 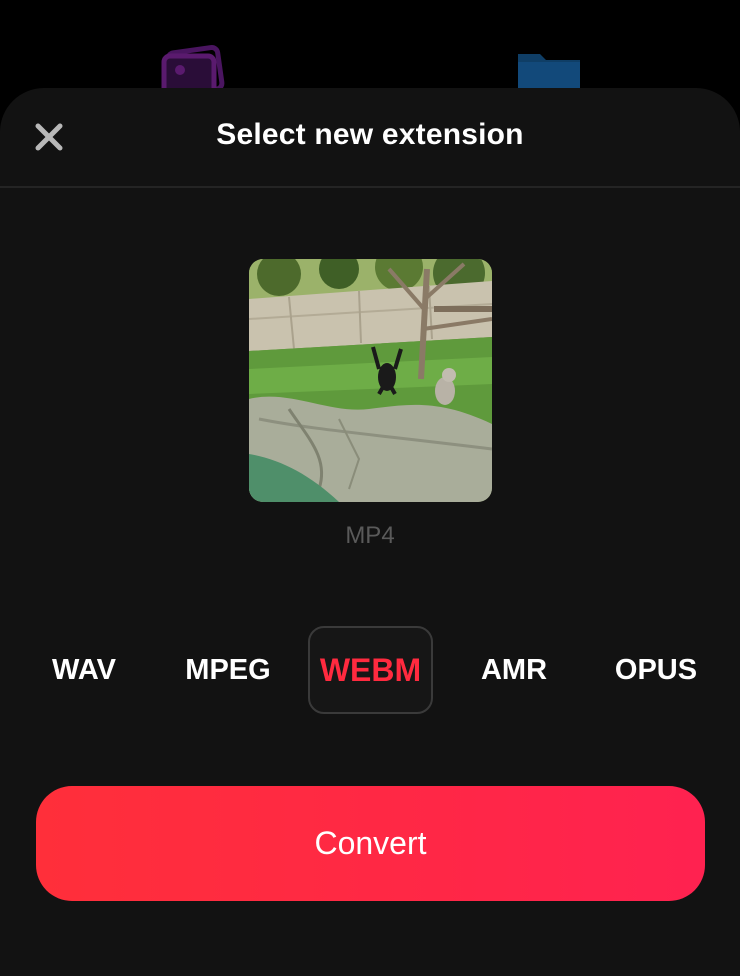 What do you see at coordinates (370, 134) in the screenshot?
I see `sheet-title: Select new extension` at bounding box center [370, 134].